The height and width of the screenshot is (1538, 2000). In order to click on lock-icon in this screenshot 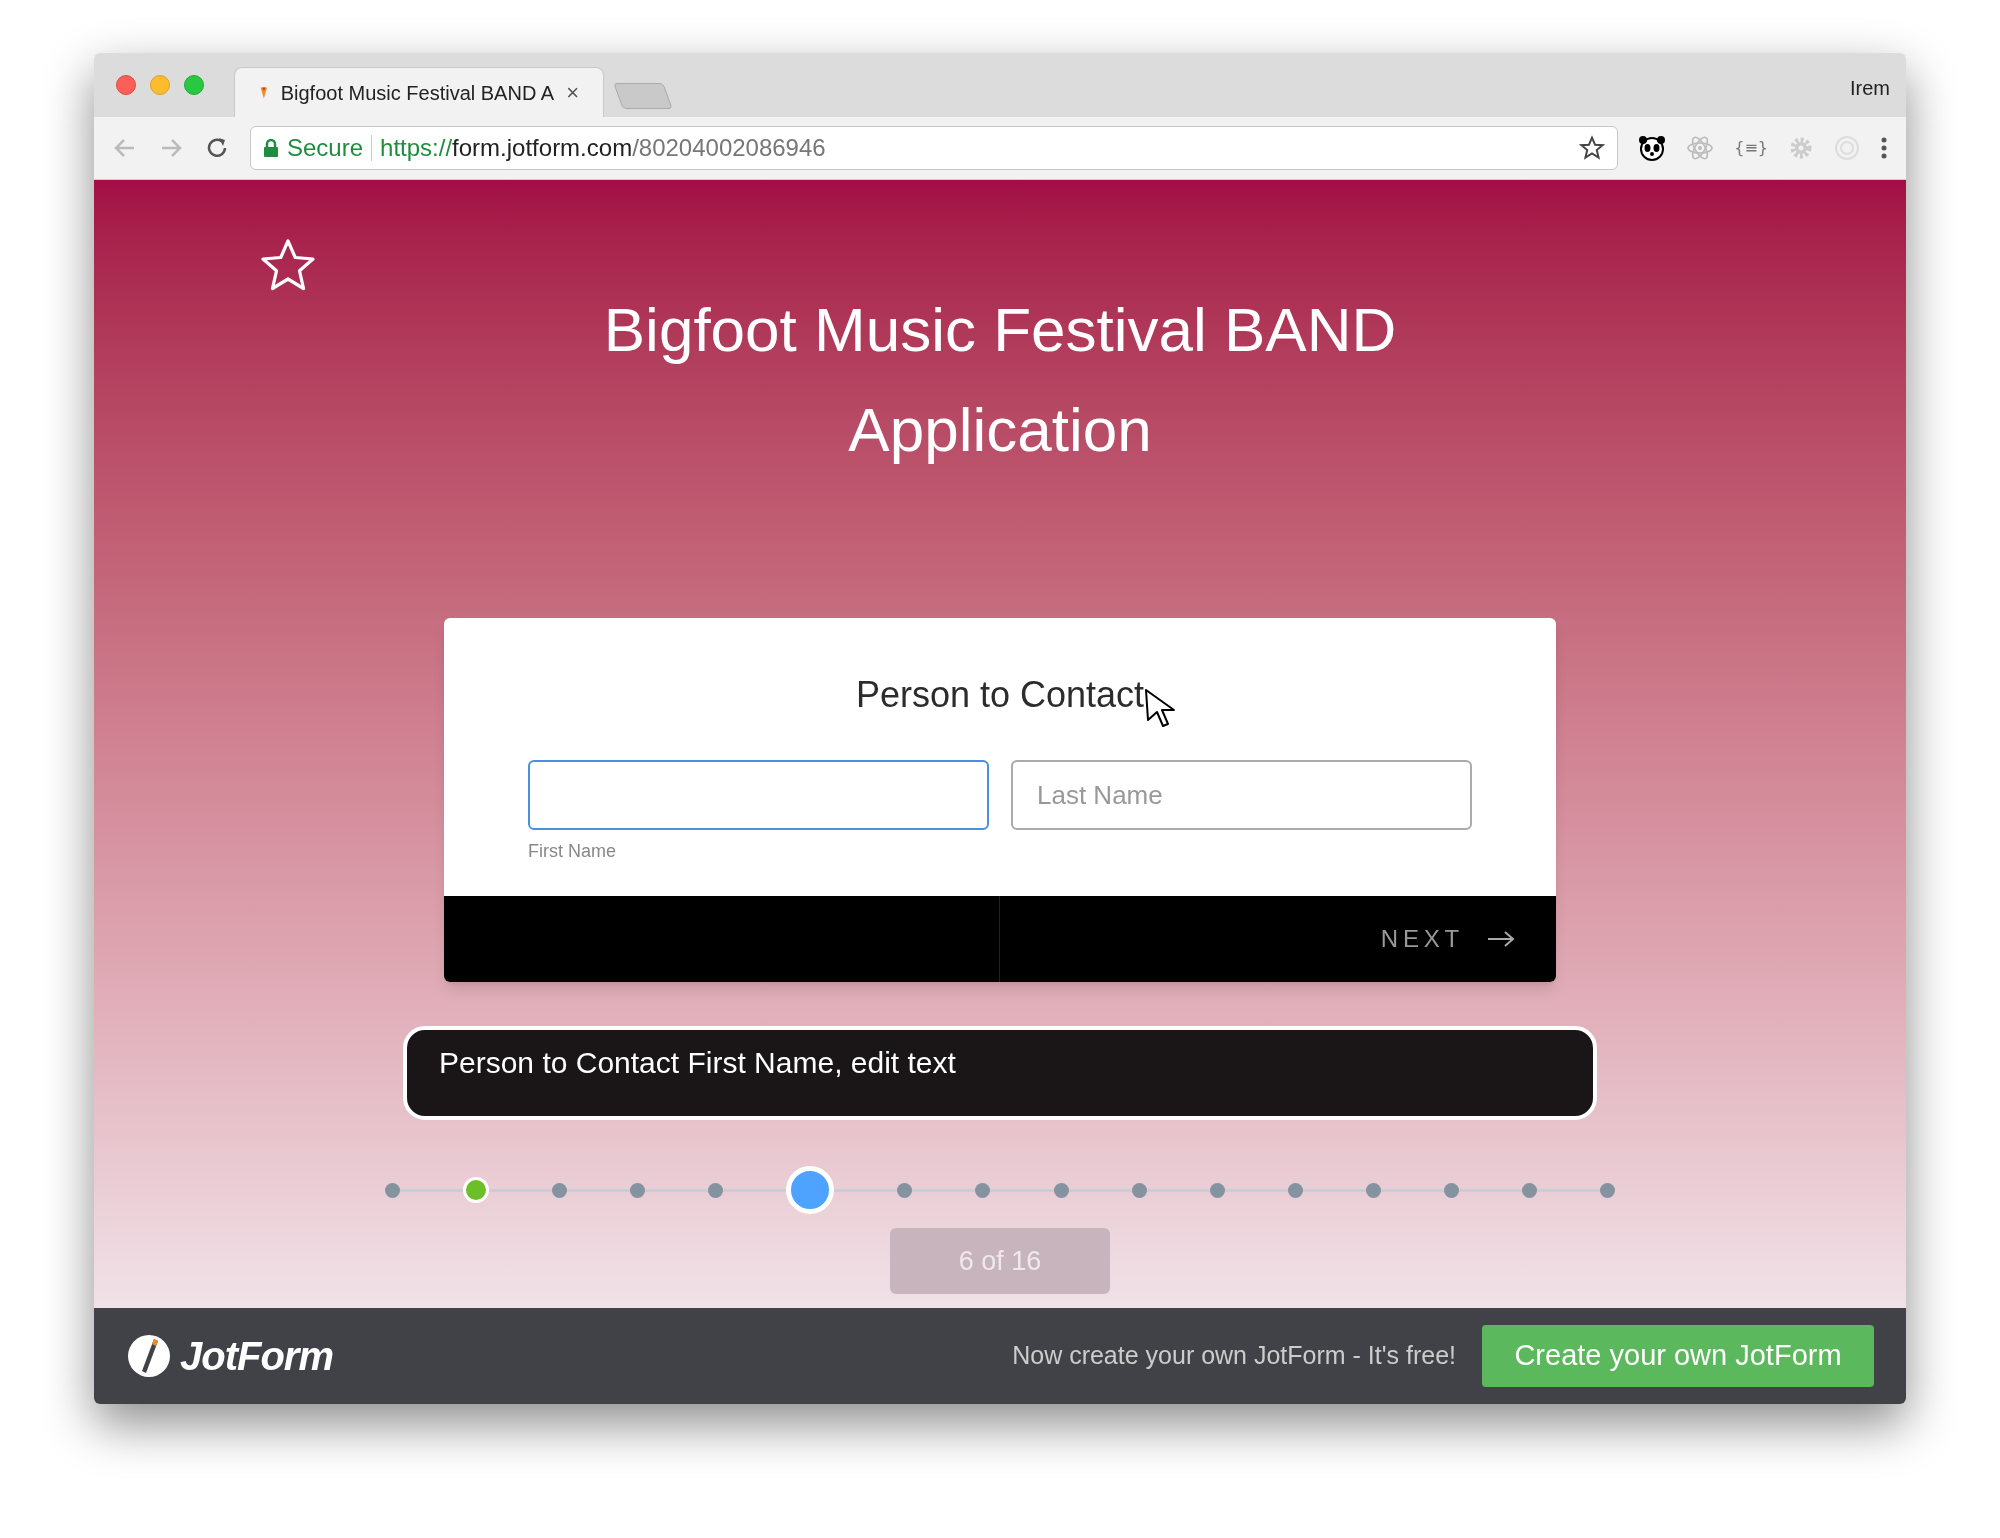, I will do `click(271, 148)`.